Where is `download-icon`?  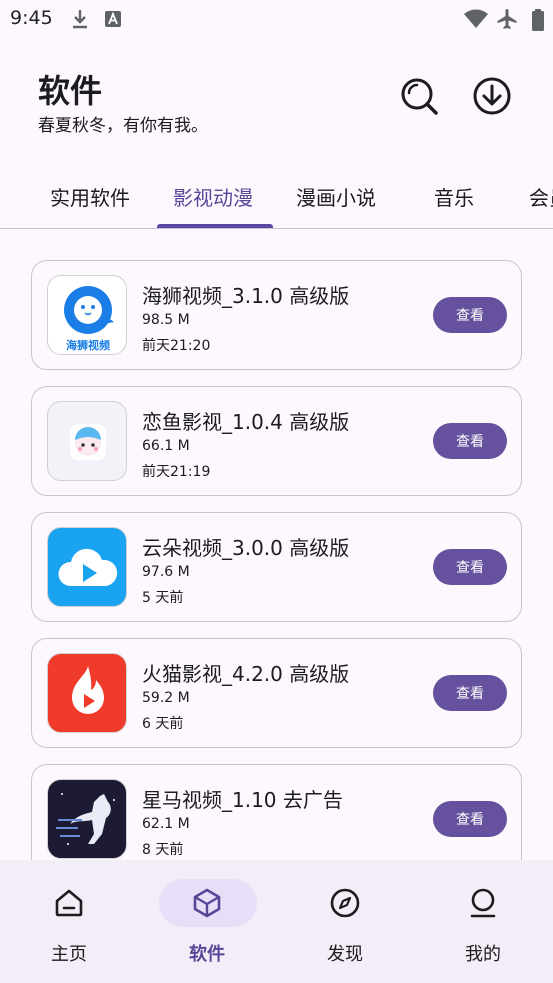
download-icon is located at coordinates (80, 21).